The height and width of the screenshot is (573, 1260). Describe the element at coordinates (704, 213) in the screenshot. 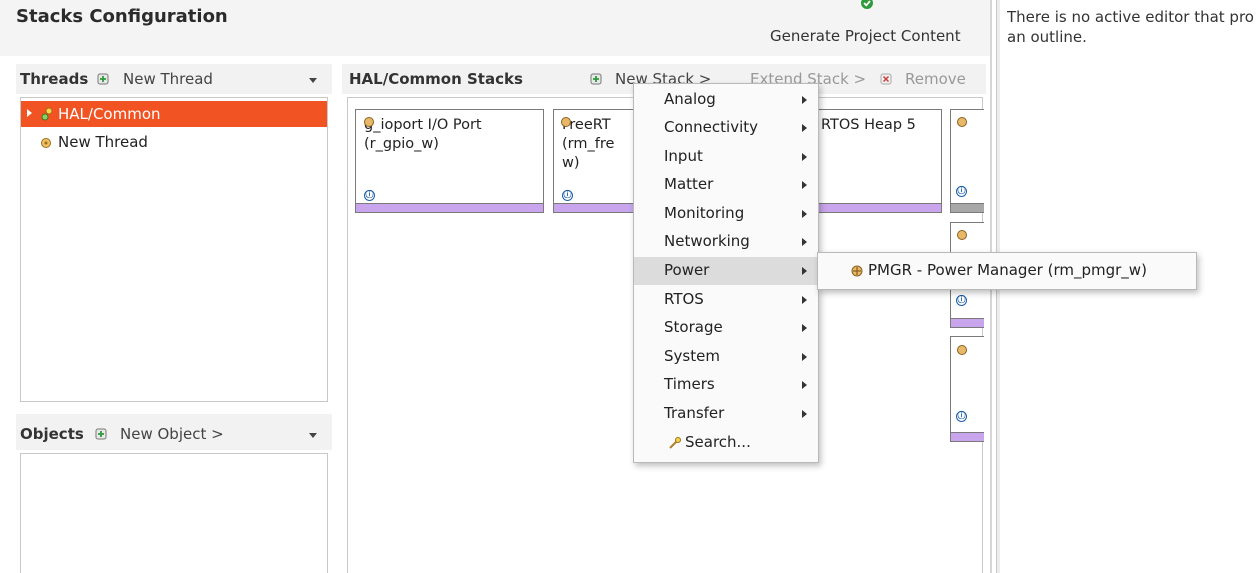

I see `menu-item-label: Monitoring` at that location.